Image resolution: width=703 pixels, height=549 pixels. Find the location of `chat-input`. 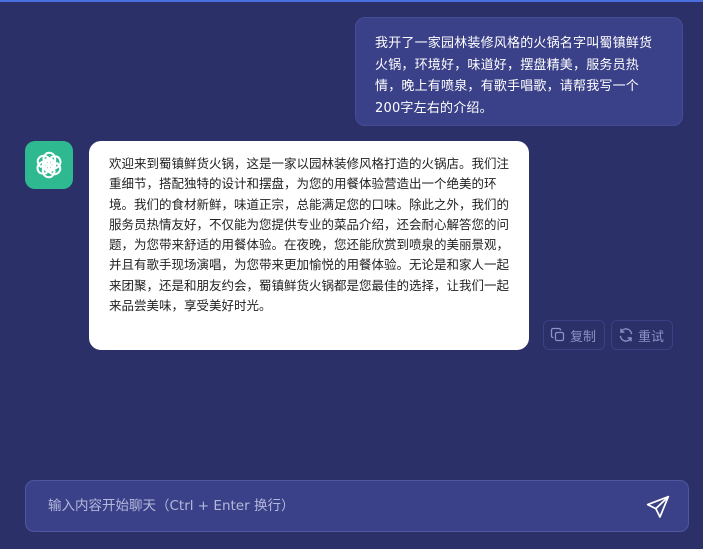

chat-input is located at coordinates (335, 506).